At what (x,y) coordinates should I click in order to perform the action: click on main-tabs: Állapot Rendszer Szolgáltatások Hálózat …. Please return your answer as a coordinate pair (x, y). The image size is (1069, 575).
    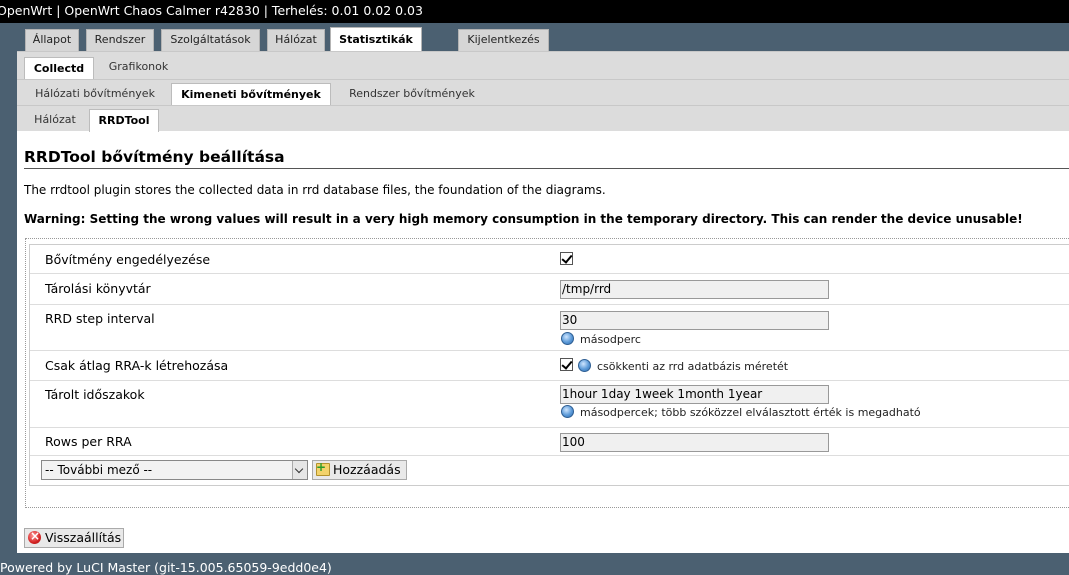
    Looking at the image, I should click on (534, 37).